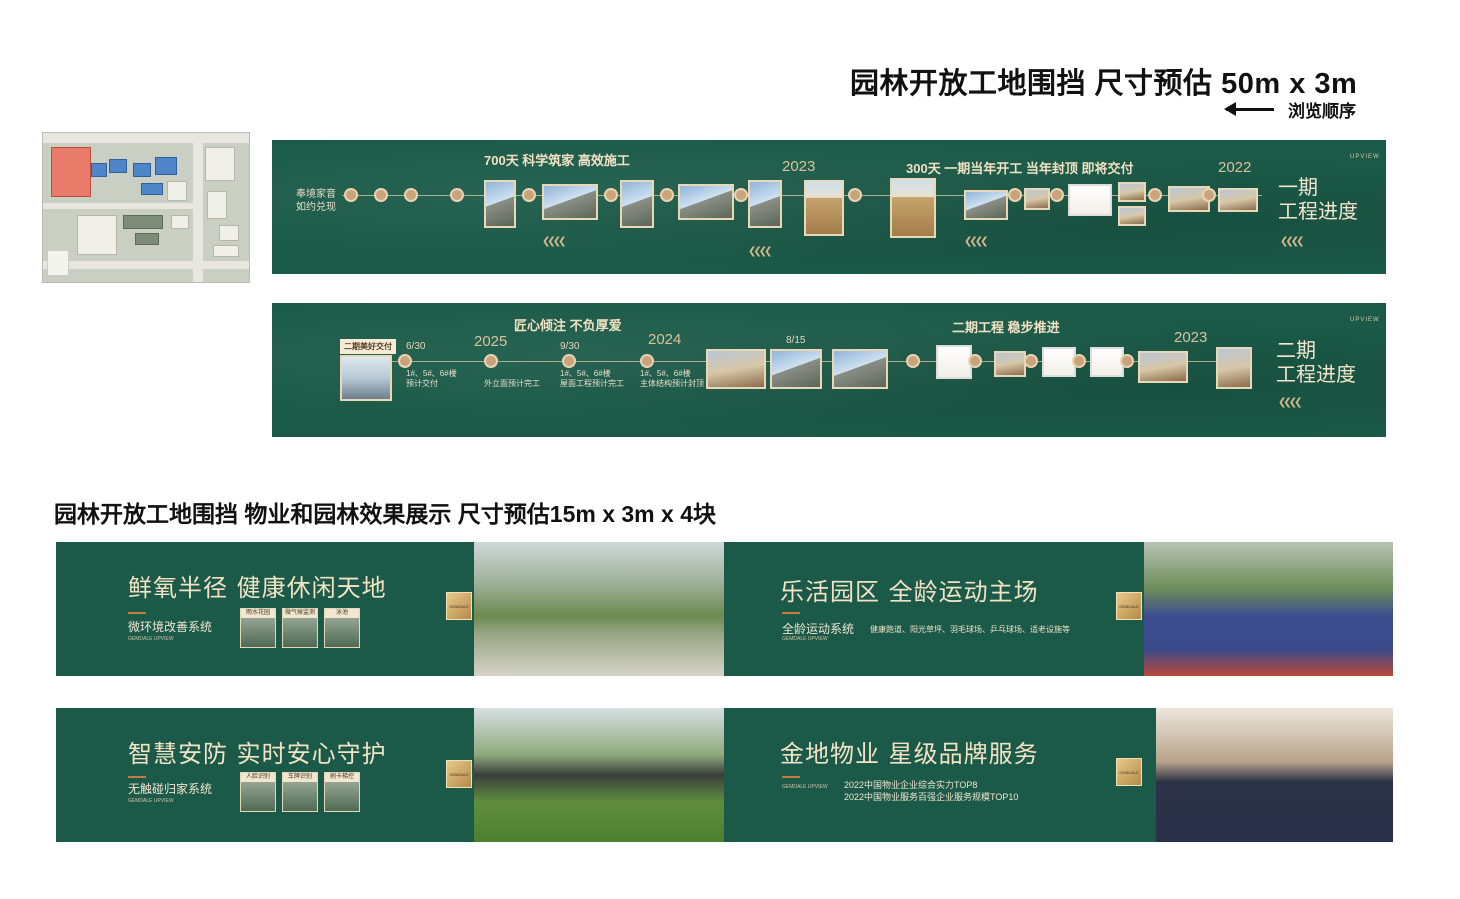 Image resolution: width=1460 pixels, height=899 pixels. I want to click on panel4-headline: 金地物业 星级品牌服务, so click(909, 754).